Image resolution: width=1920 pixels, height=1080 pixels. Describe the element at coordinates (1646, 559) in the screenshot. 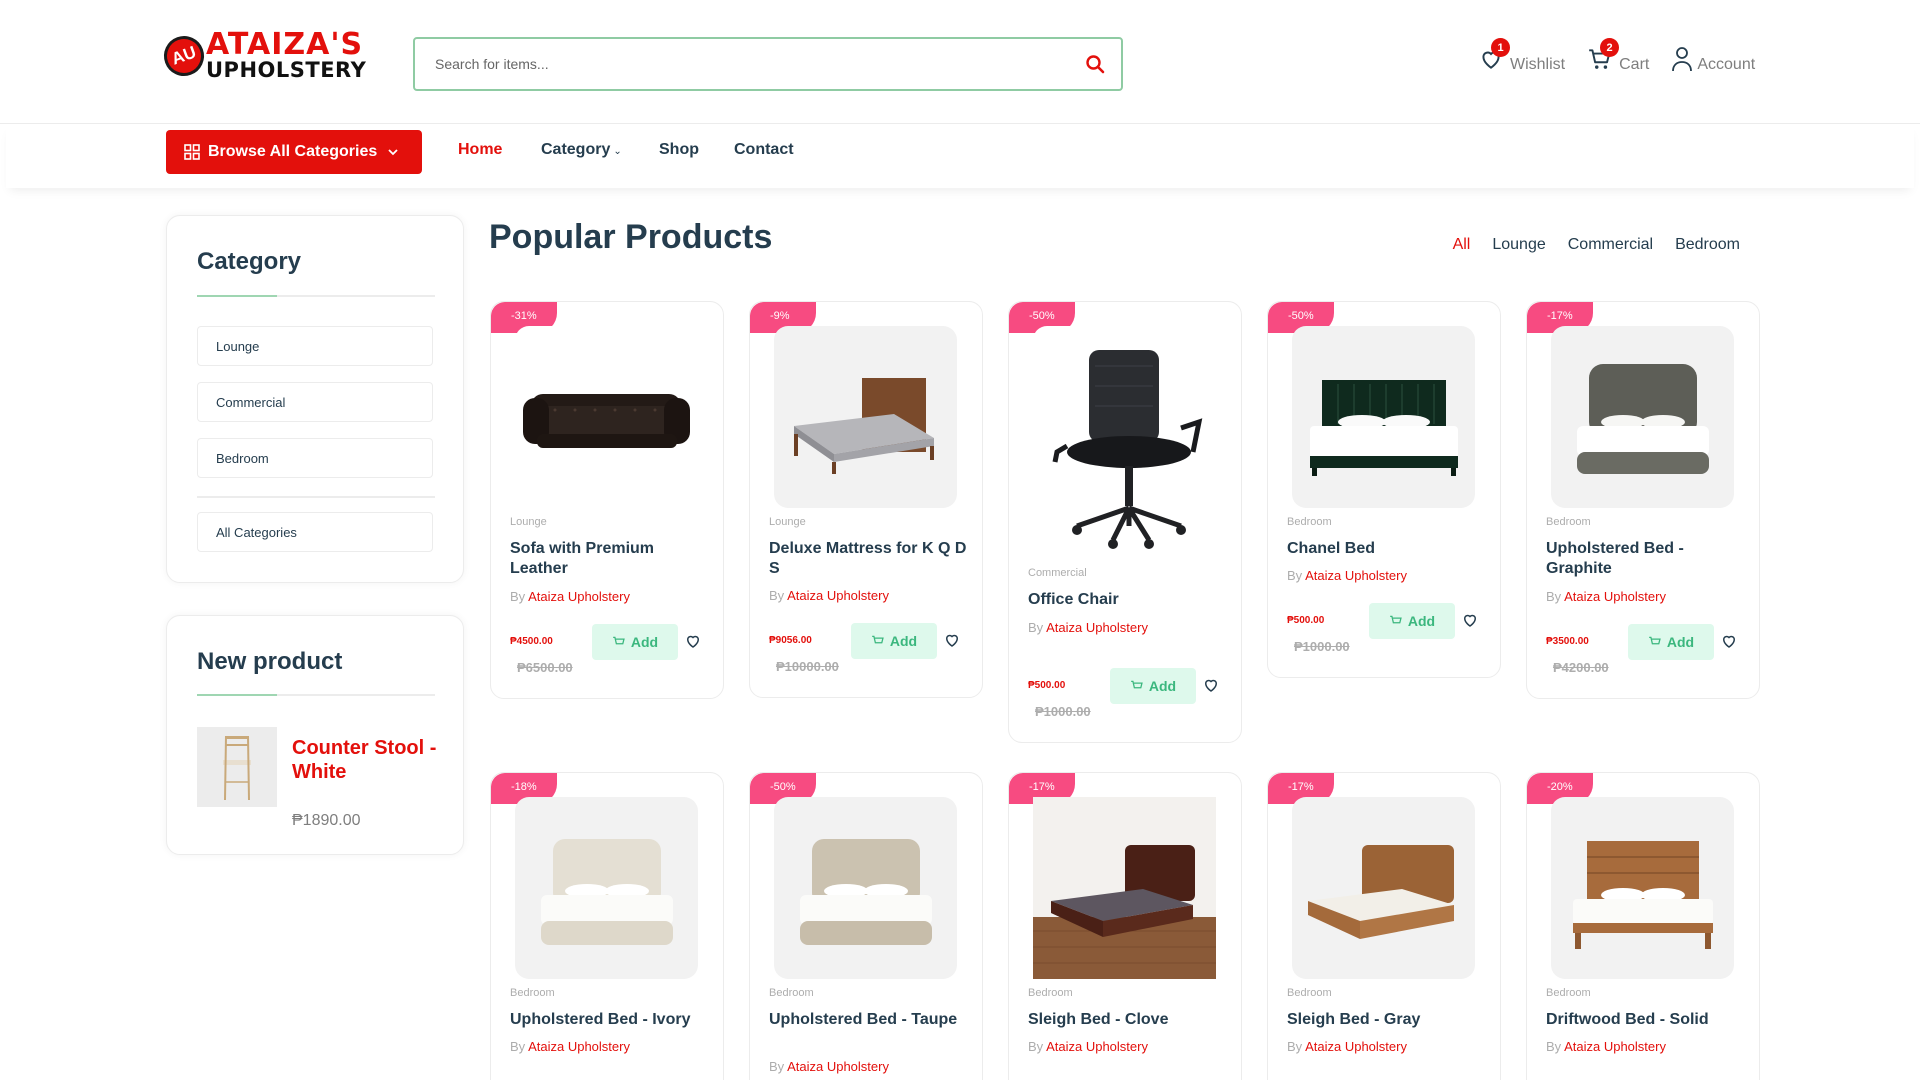

I see `product-name: Upholstered Bed - Graphite` at that location.